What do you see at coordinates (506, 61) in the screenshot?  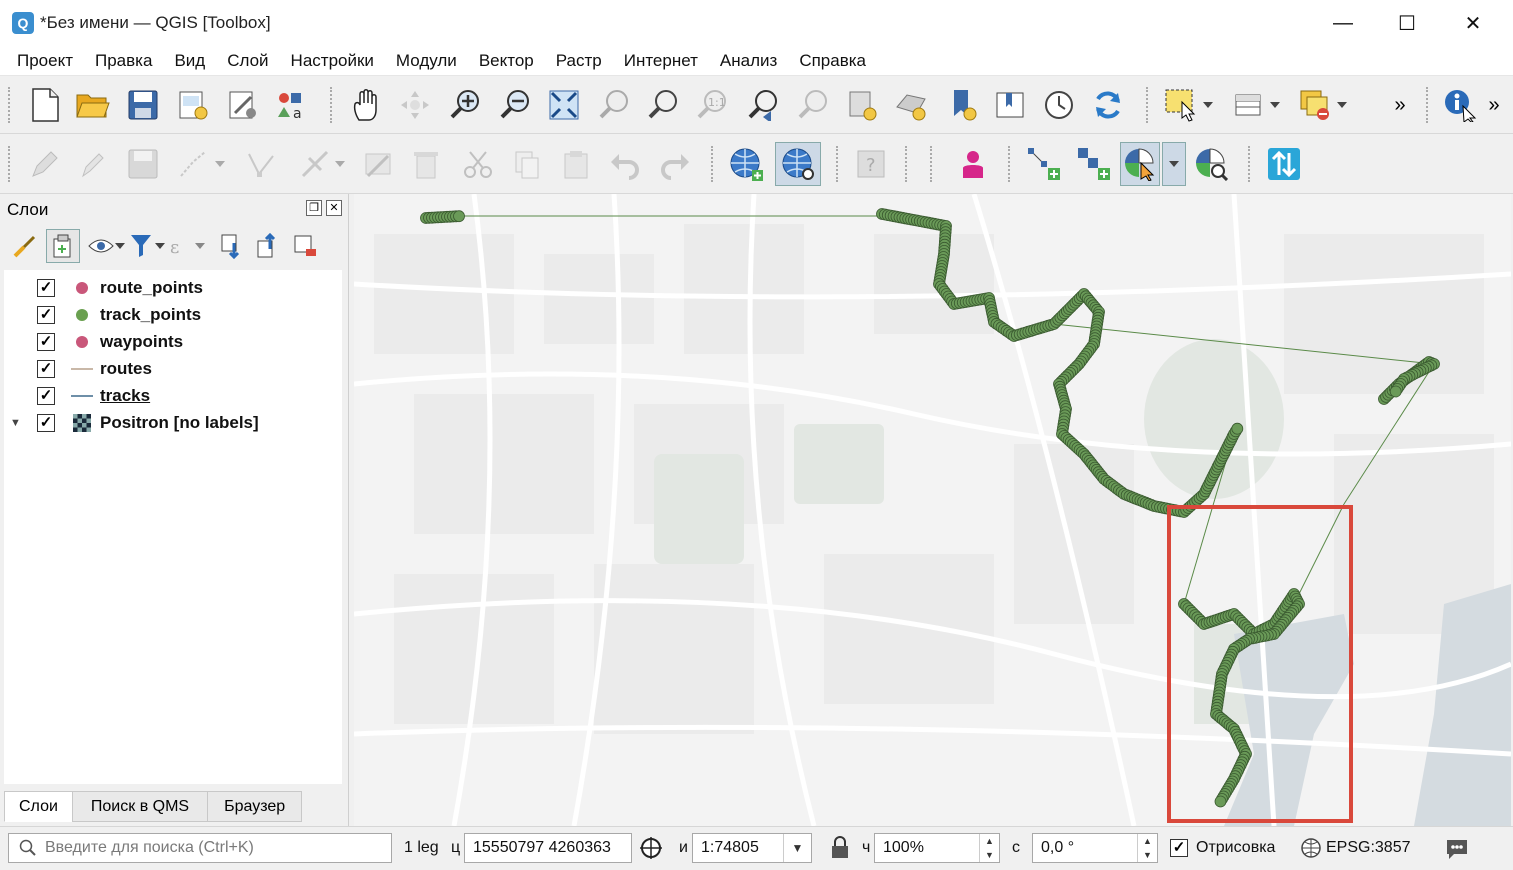 I see `menu-vector: Вектор` at bounding box center [506, 61].